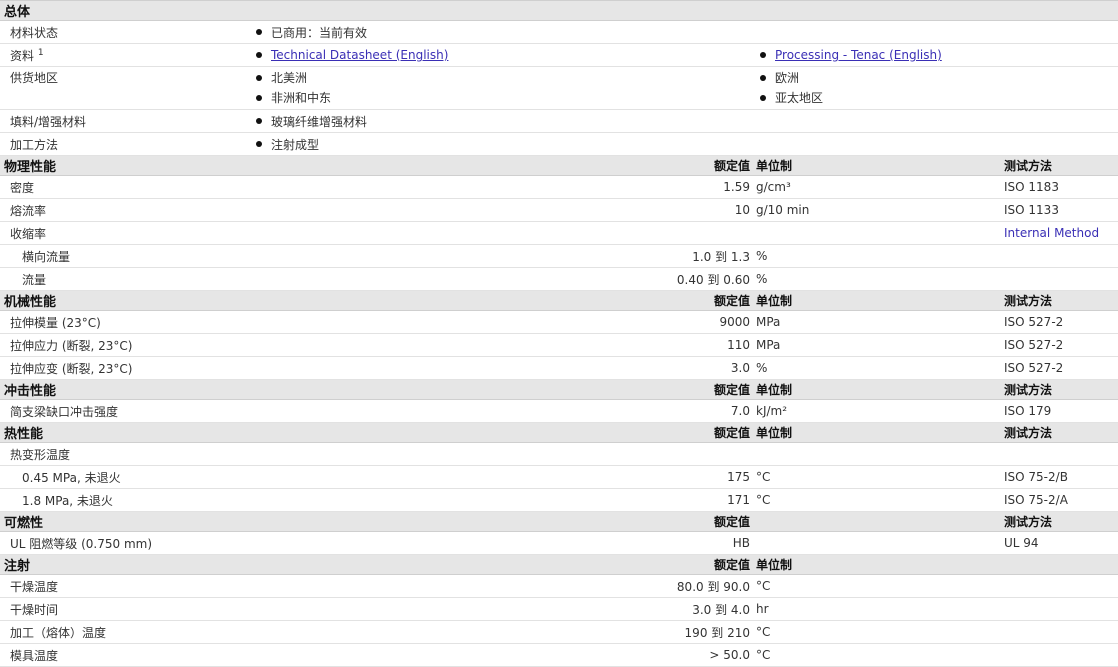 This screenshot has width=1118, height=667. Describe the element at coordinates (559, 322) in the screenshot. I see `table-row: 拉伸模量 (23°C) 9000 MPa ISO 527-2` at that location.